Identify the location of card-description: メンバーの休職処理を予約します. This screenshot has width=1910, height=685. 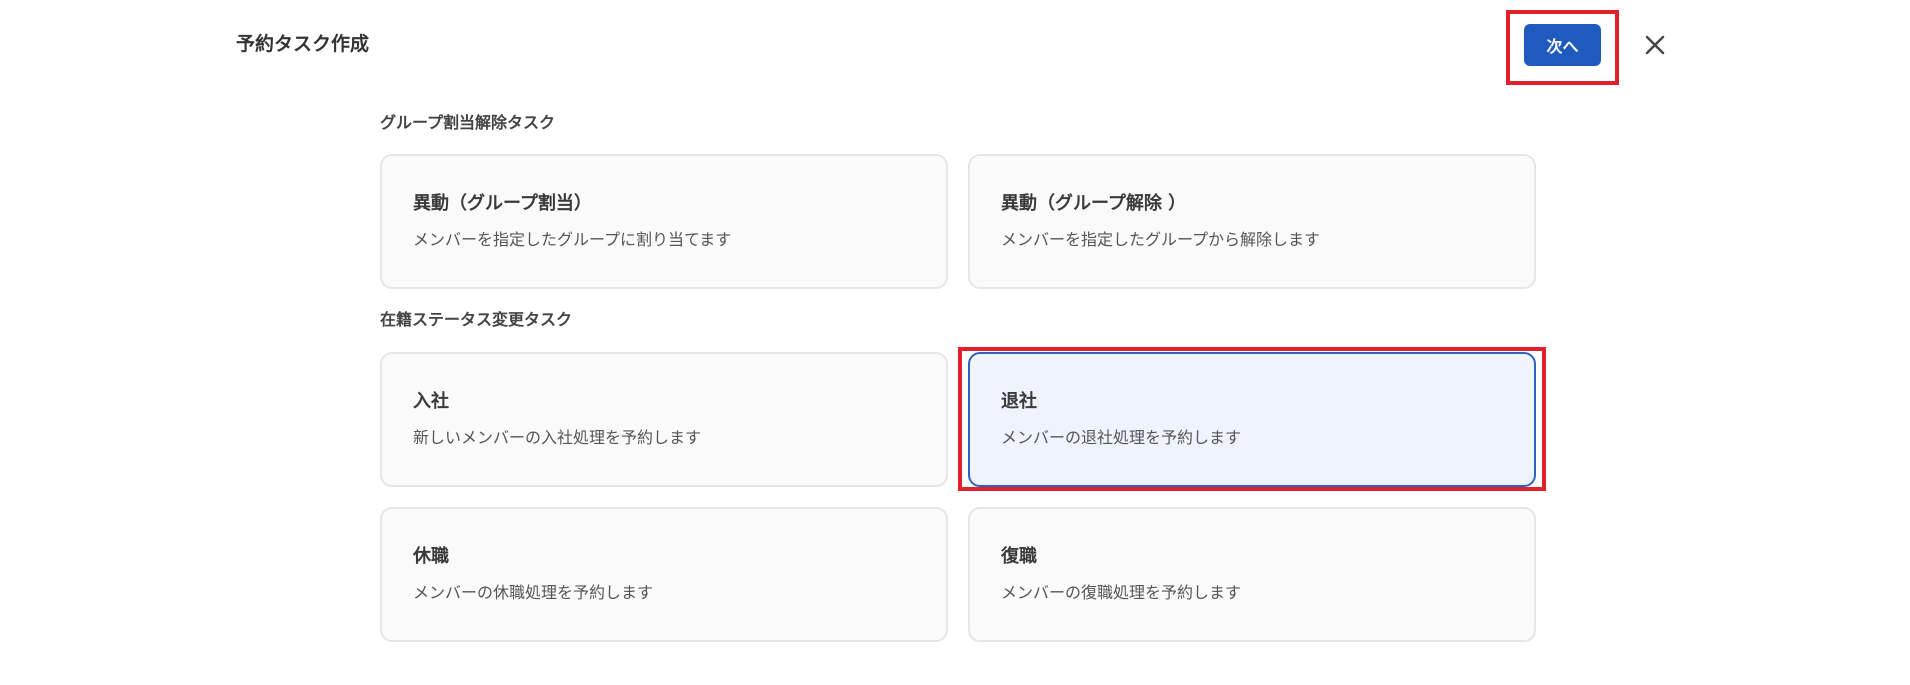
(533, 592).